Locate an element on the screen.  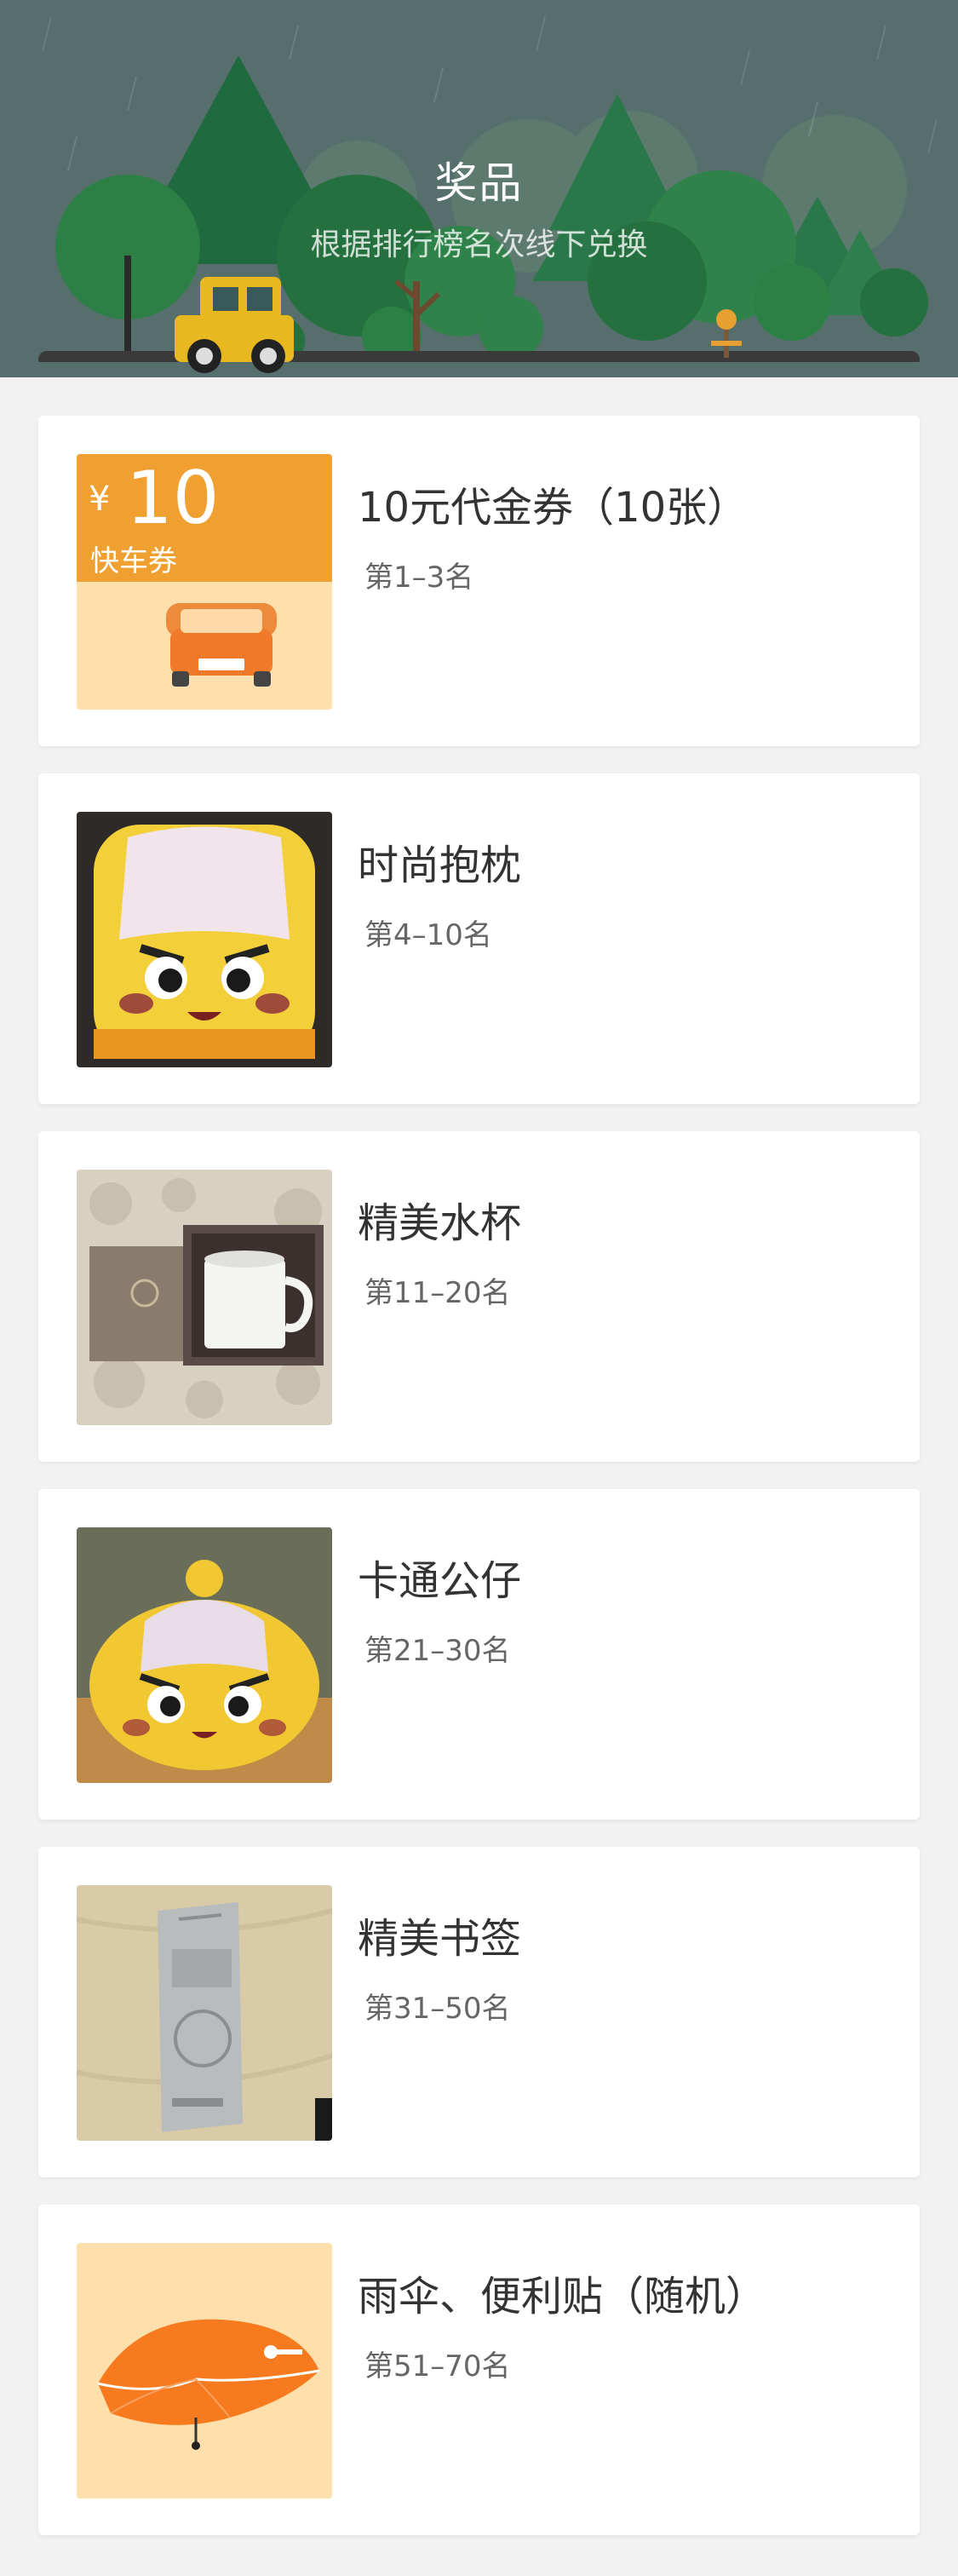
prize-name: 时尚抱枕 is located at coordinates (440, 866).